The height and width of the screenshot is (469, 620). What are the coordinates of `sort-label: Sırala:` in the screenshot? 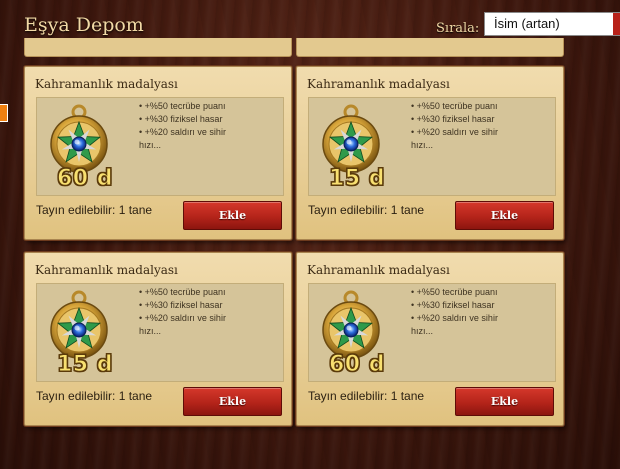 It's located at (458, 28).